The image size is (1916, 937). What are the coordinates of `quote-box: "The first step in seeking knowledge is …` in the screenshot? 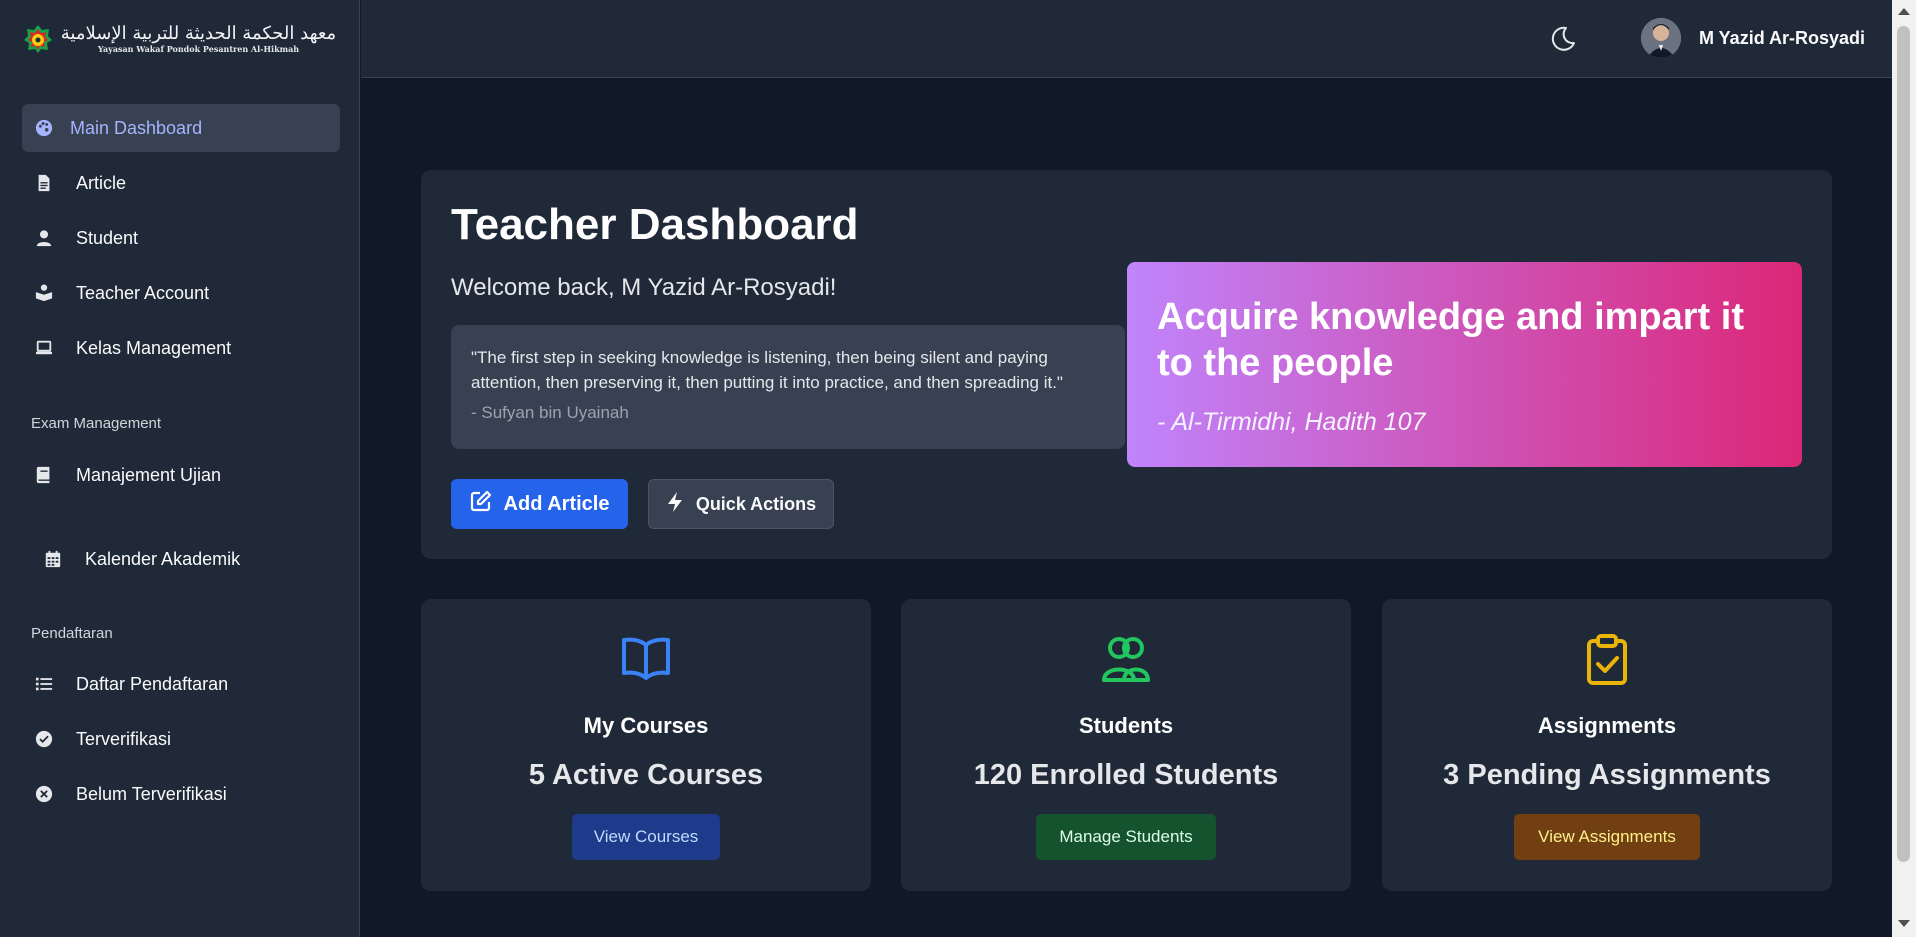 It's located at (788, 387).